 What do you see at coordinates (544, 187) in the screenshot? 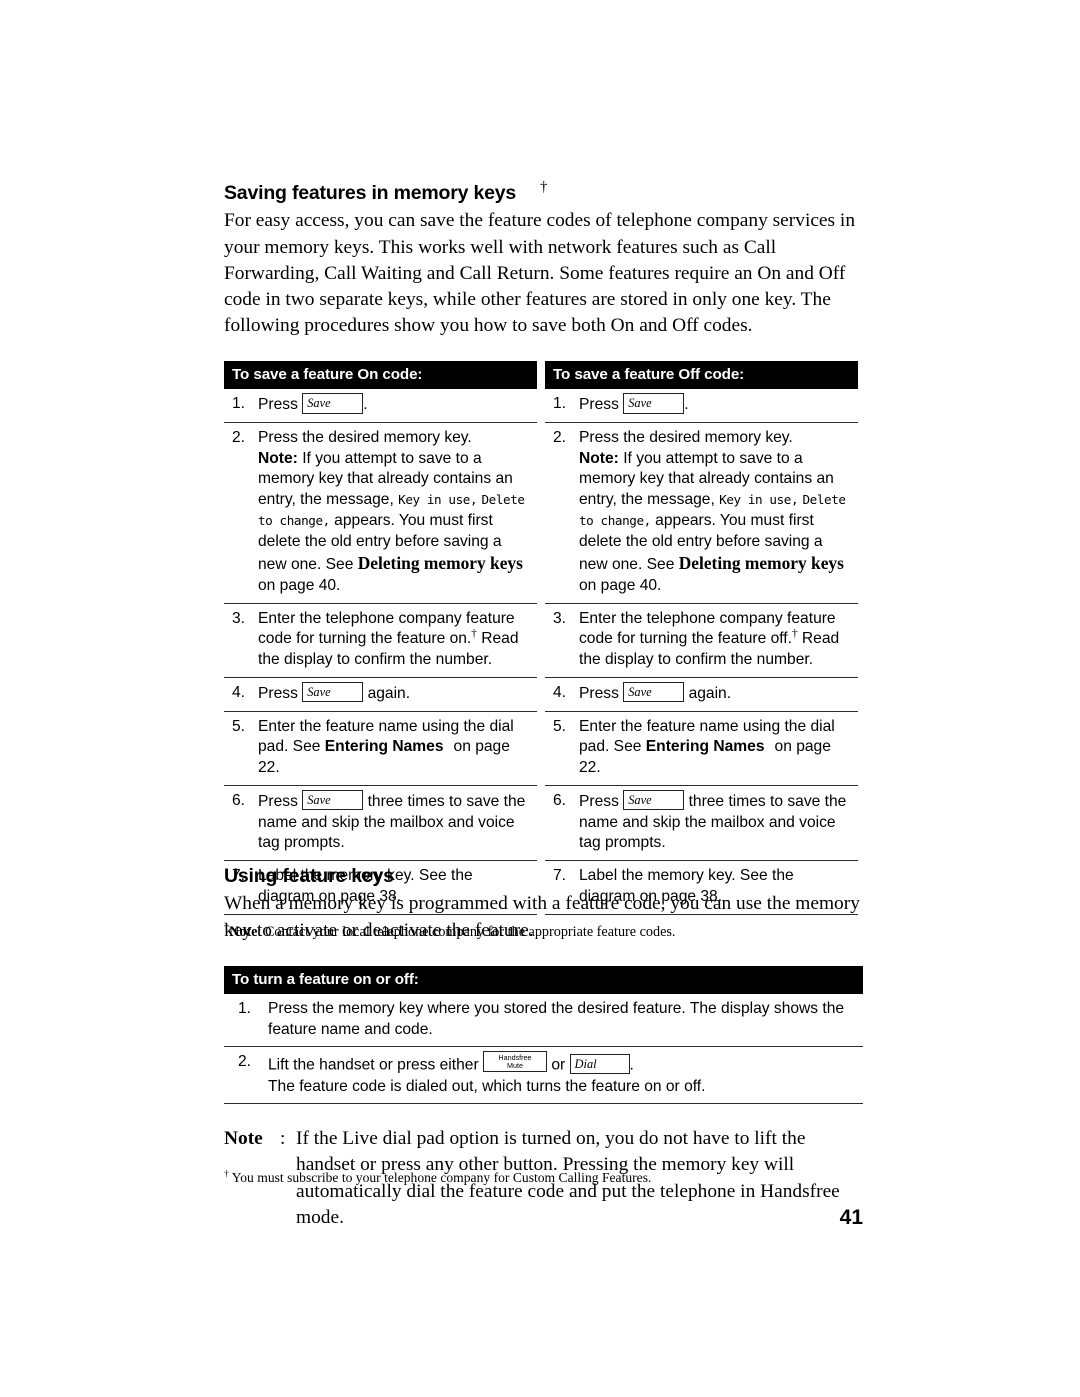
I see `heading-dagger-symbol: †` at bounding box center [544, 187].